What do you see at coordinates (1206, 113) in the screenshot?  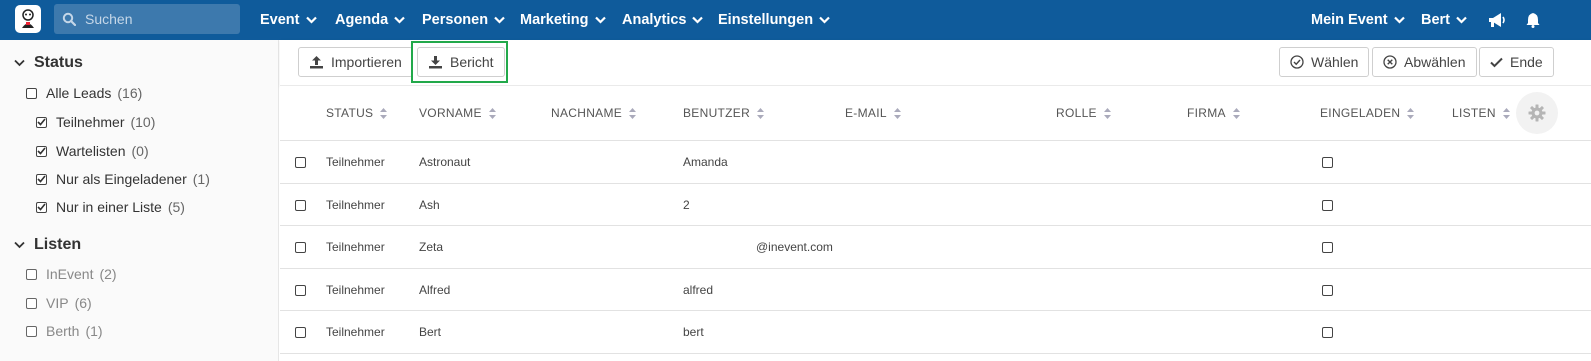 I see `column-label: FIRMA` at bounding box center [1206, 113].